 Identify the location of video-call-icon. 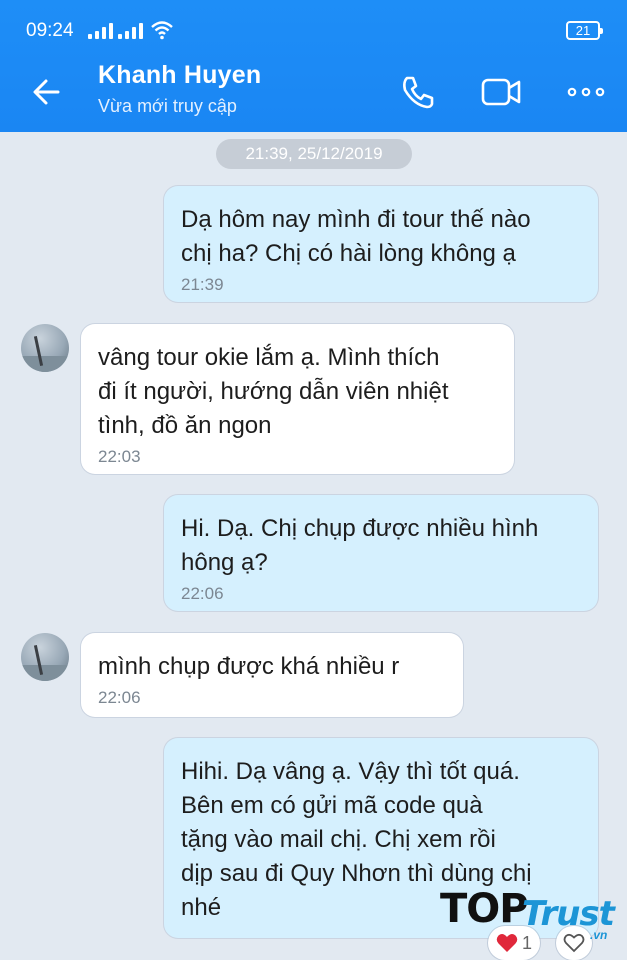
(501, 92).